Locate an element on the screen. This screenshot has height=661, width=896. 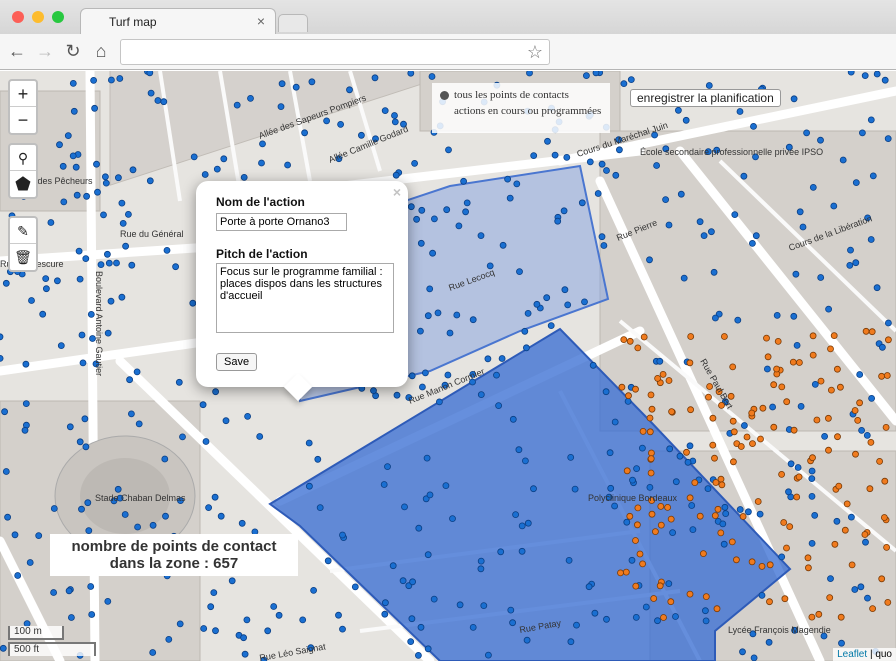
back-icon: ← is located at coordinates (17, 51).